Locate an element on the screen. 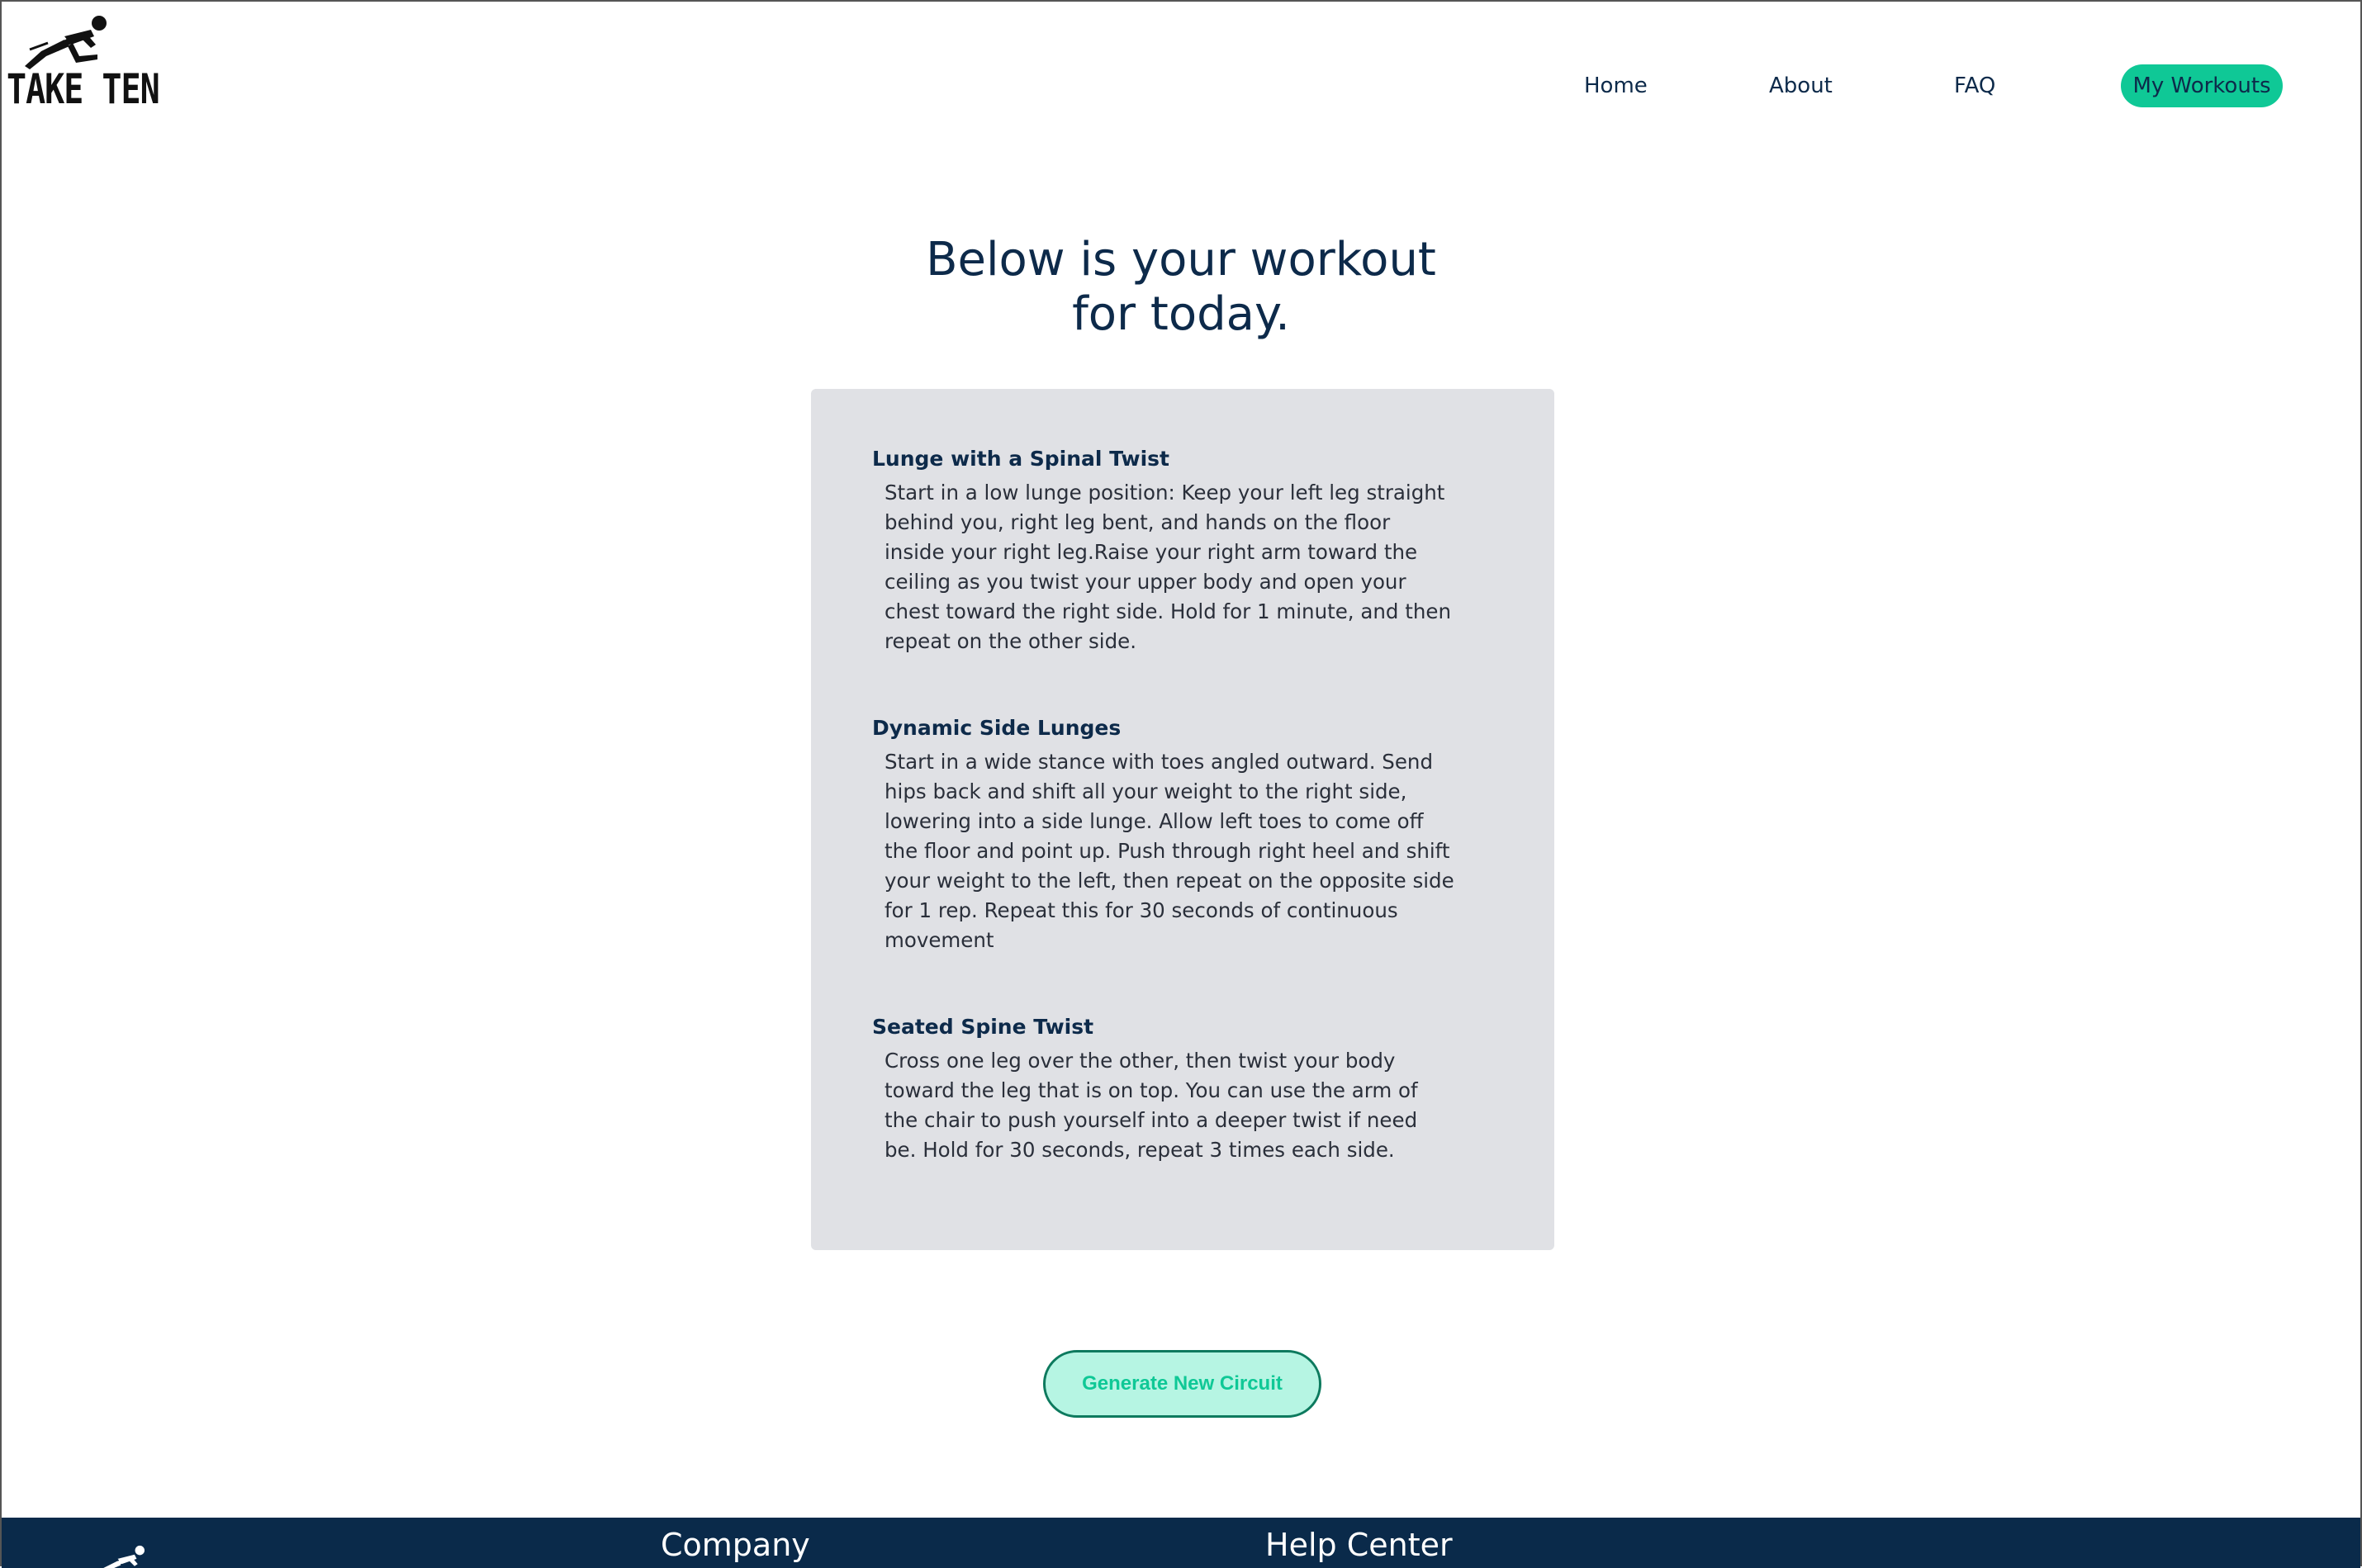 The width and height of the screenshot is (2362, 1568). footer-help-center-heading: Help Center is located at coordinates (1359, 1545).